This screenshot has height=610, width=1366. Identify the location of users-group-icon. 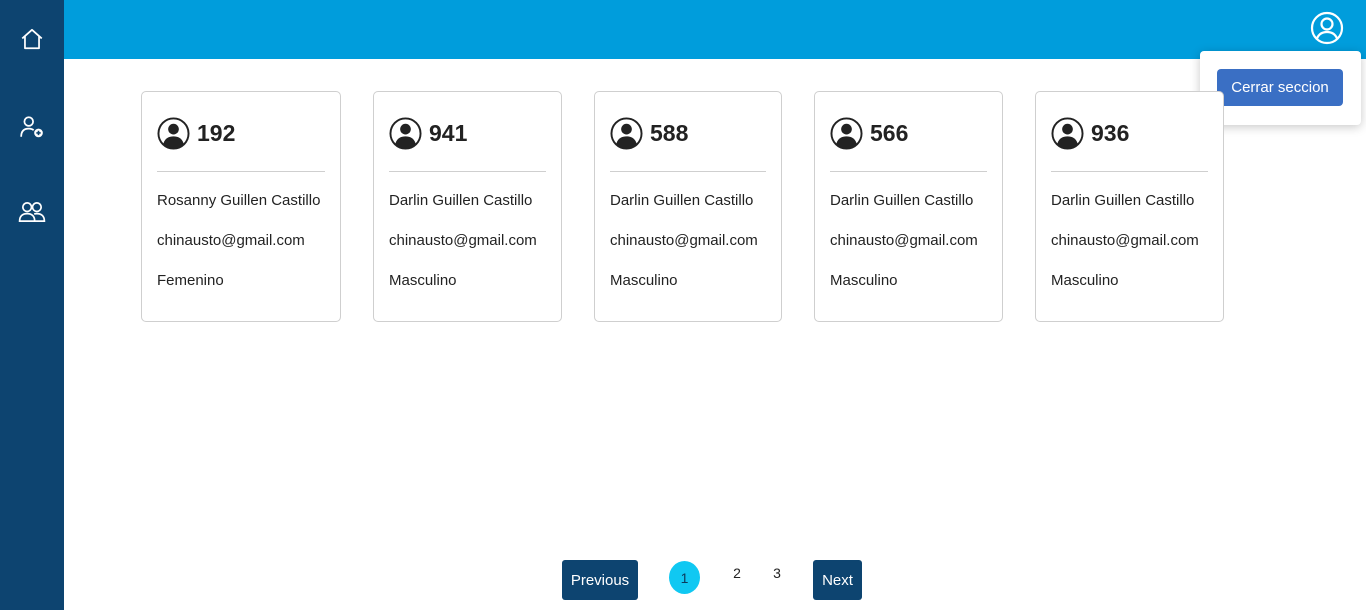
(32, 212).